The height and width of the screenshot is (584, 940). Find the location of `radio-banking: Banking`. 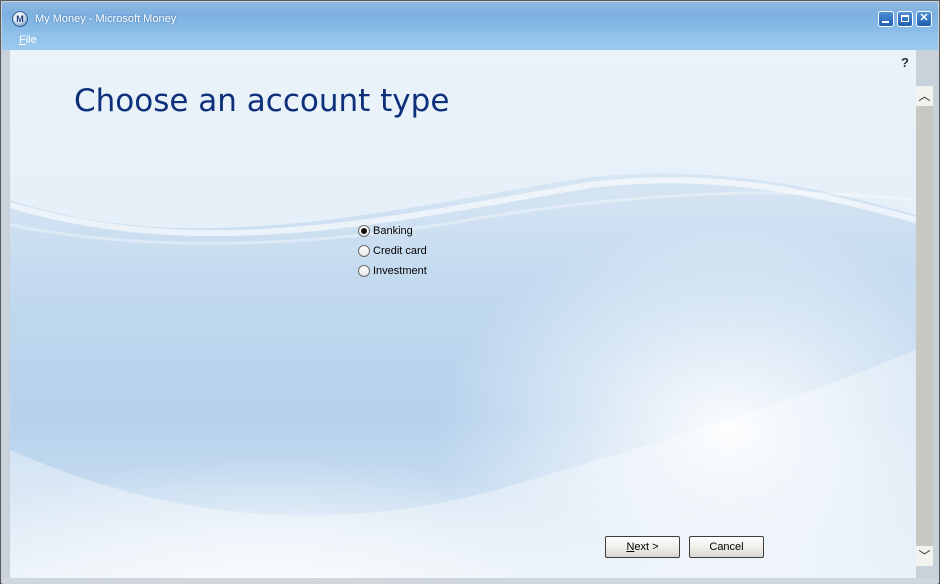

radio-banking: Banking is located at coordinates (385, 231).